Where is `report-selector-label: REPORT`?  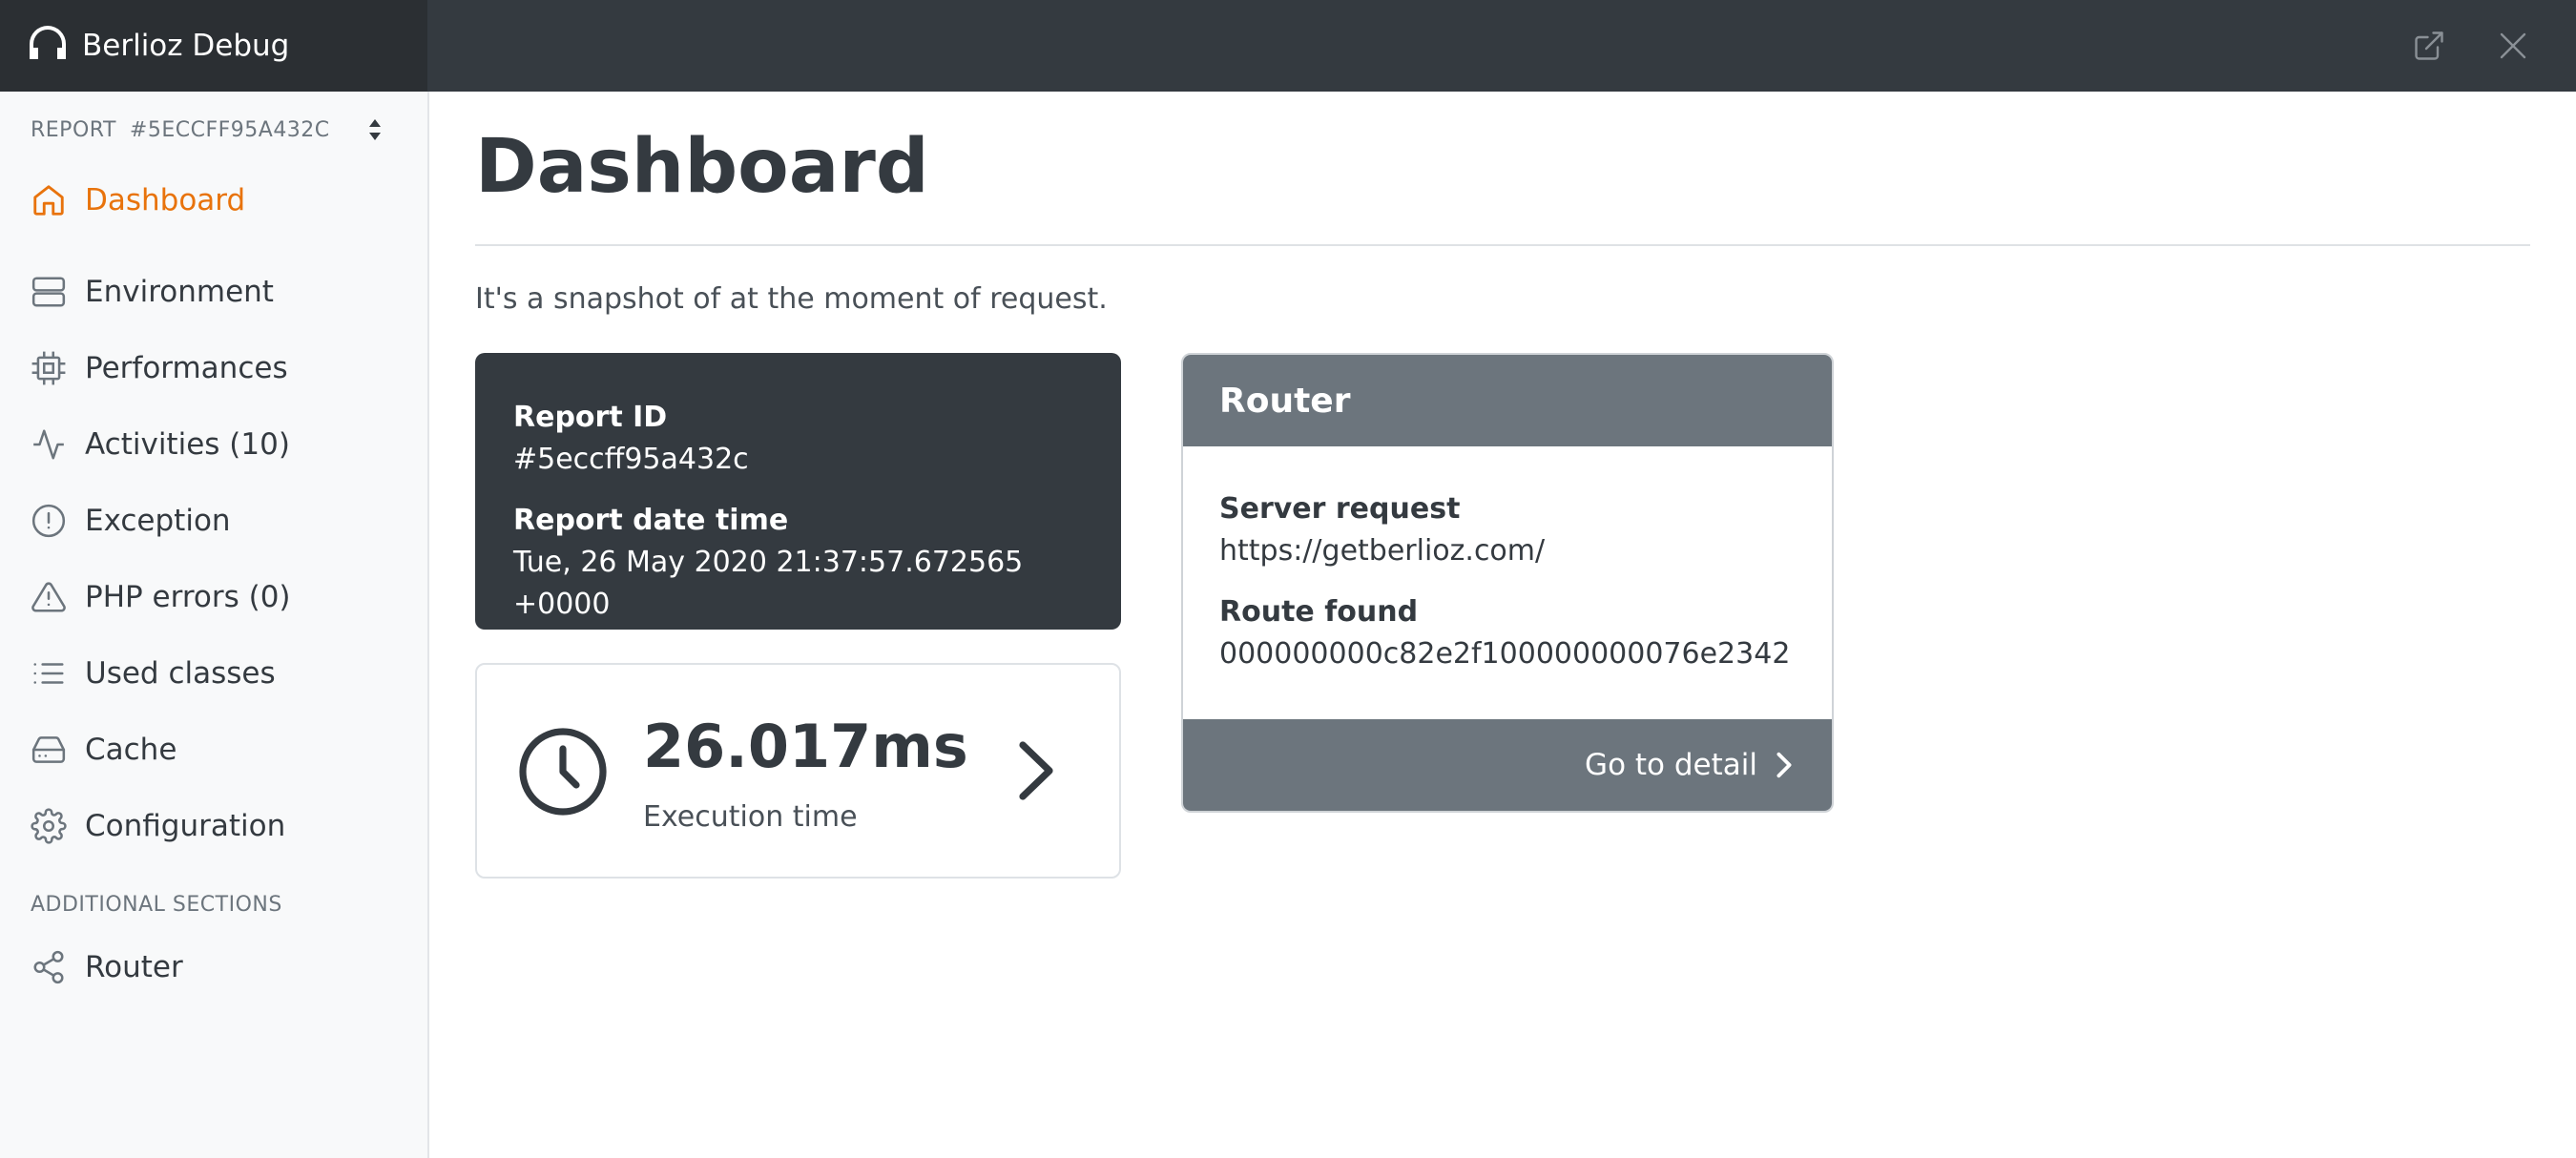 report-selector-label: REPORT is located at coordinates (73, 129).